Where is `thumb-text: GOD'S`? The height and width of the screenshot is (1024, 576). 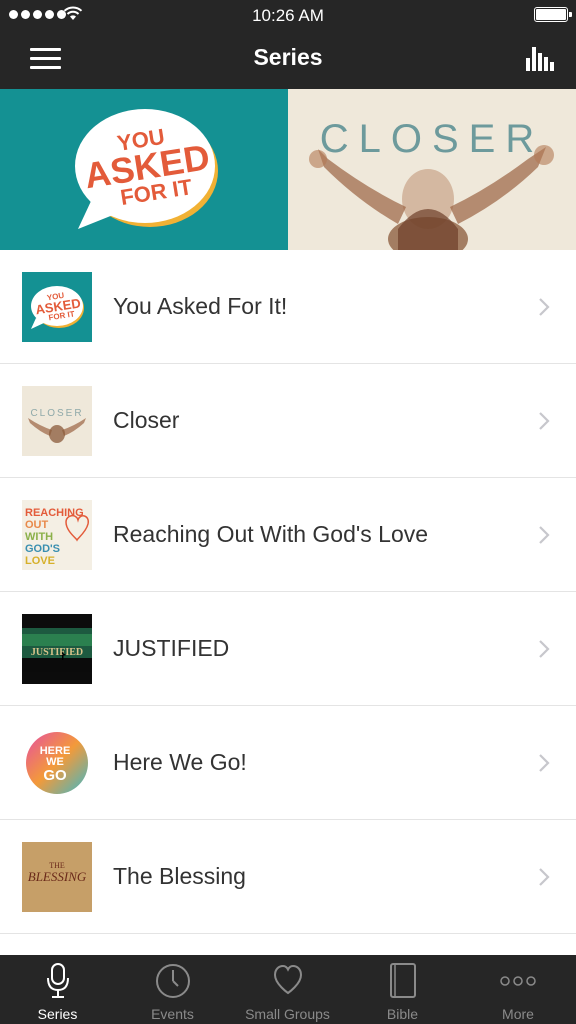 thumb-text: GOD'S is located at coordinates (42, 549).